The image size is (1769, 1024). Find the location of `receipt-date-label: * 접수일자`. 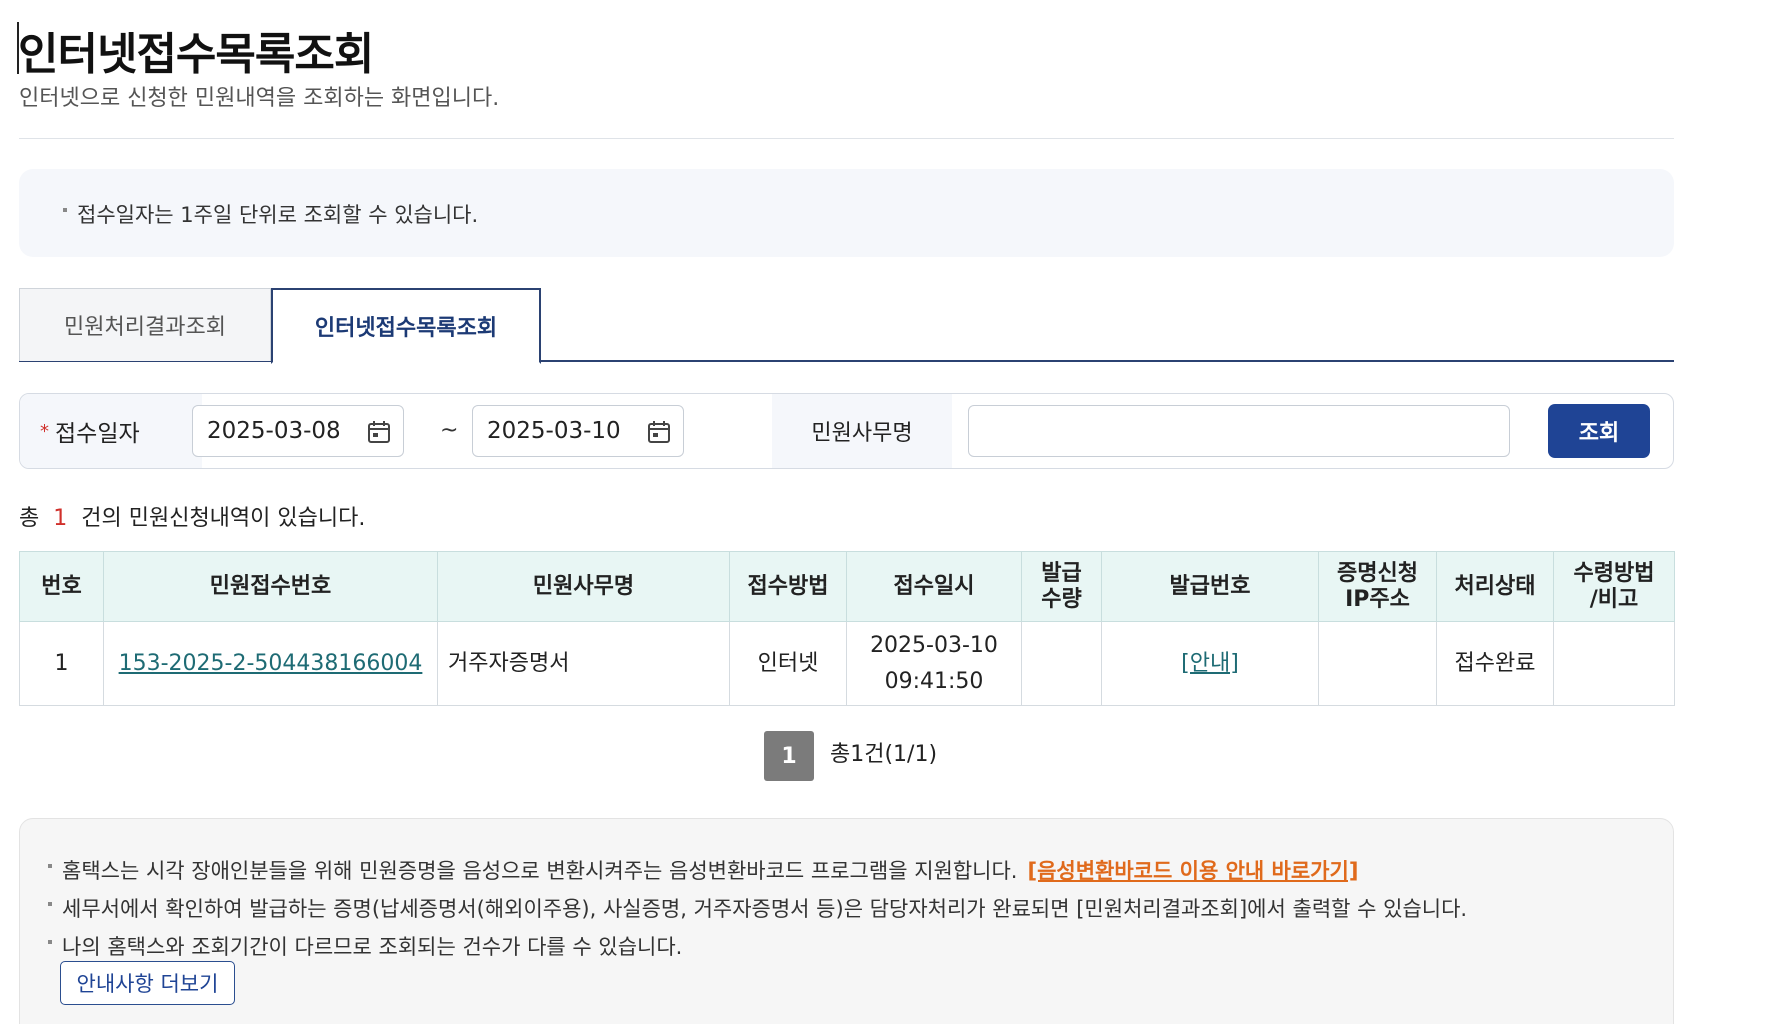

receipt-date-label: * 접수일자 is located at coordinates (111, 431).